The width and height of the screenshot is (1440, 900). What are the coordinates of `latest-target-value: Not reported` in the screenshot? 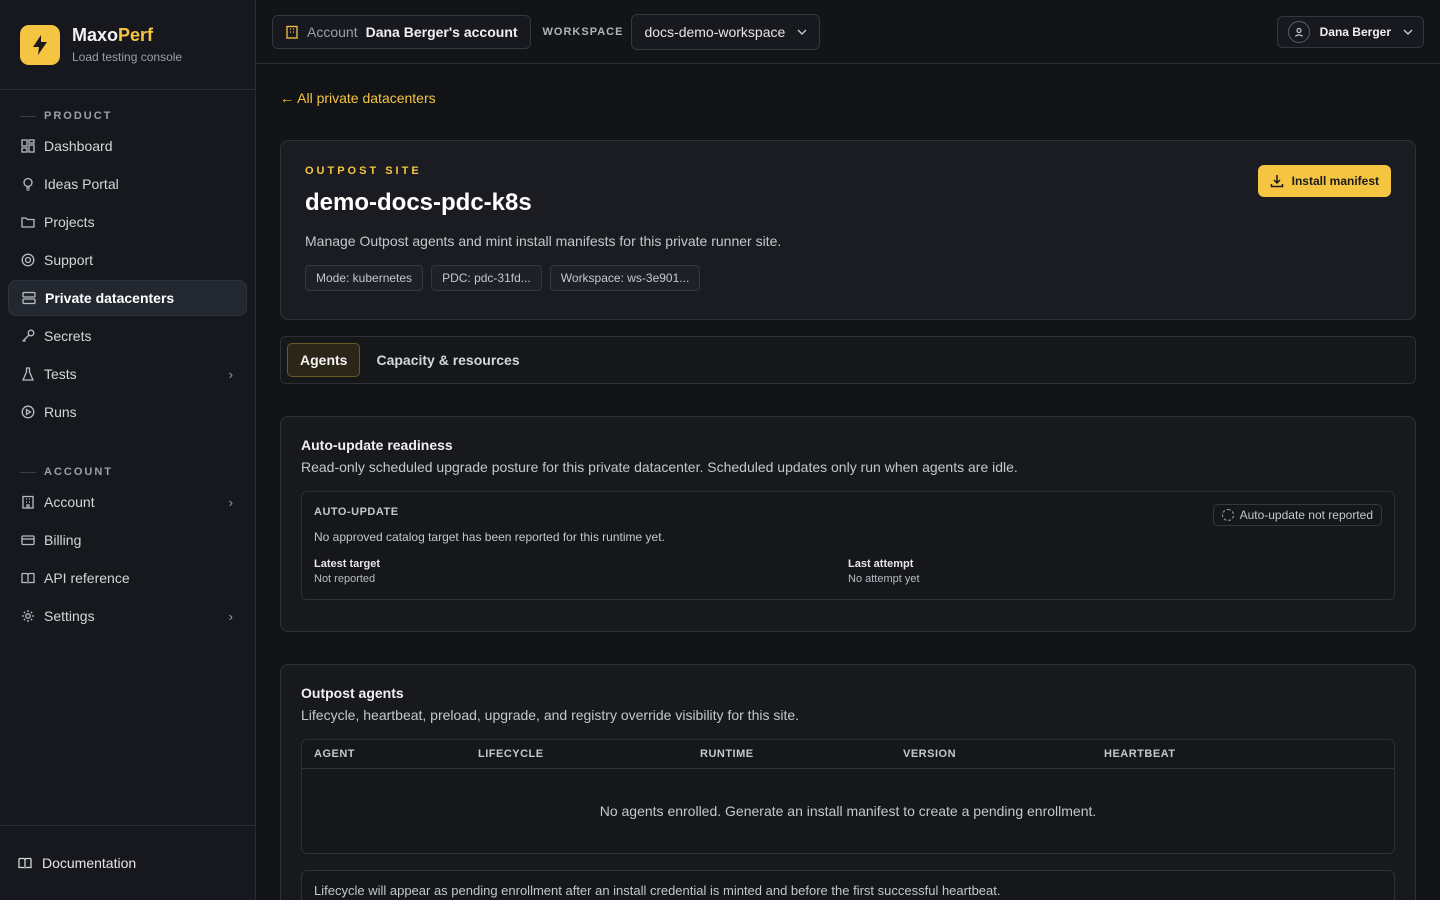 It's located at (345, 579).